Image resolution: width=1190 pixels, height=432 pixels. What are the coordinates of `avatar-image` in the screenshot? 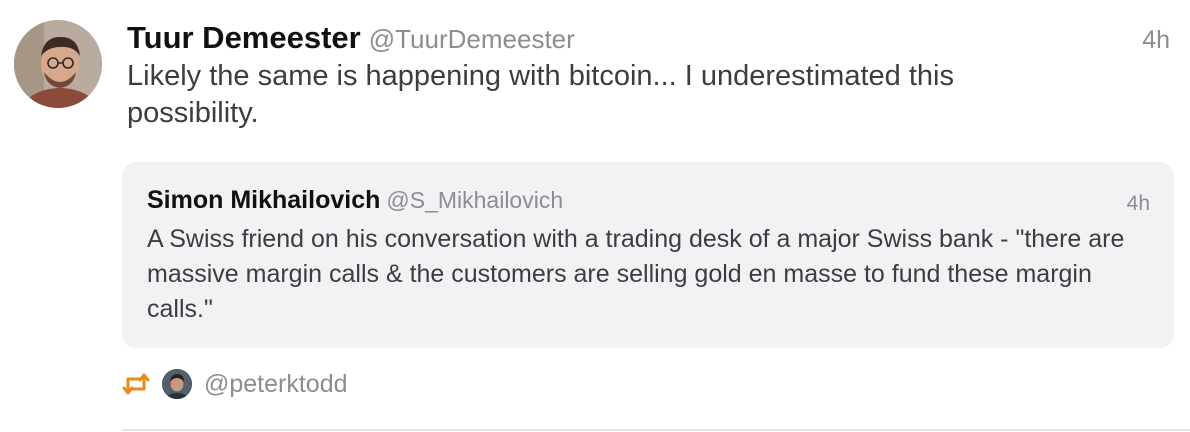 It's located at (58, 64).